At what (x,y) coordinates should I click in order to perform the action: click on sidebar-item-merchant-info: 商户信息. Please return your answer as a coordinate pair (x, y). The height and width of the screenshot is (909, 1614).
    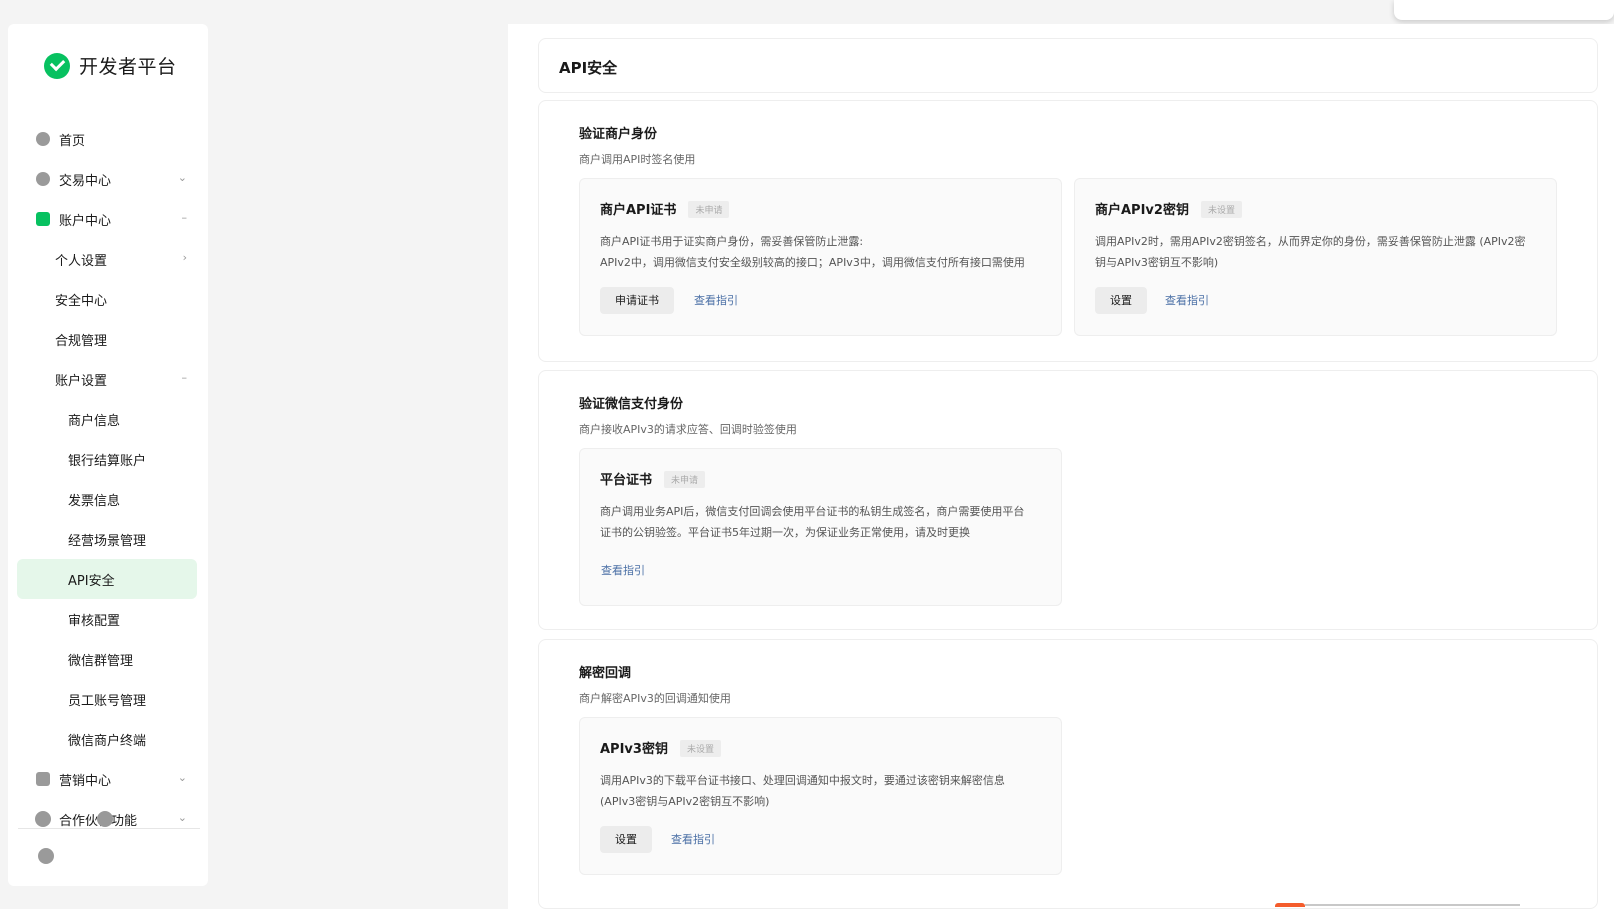
    Looking at the image, I should click on (107, 419).